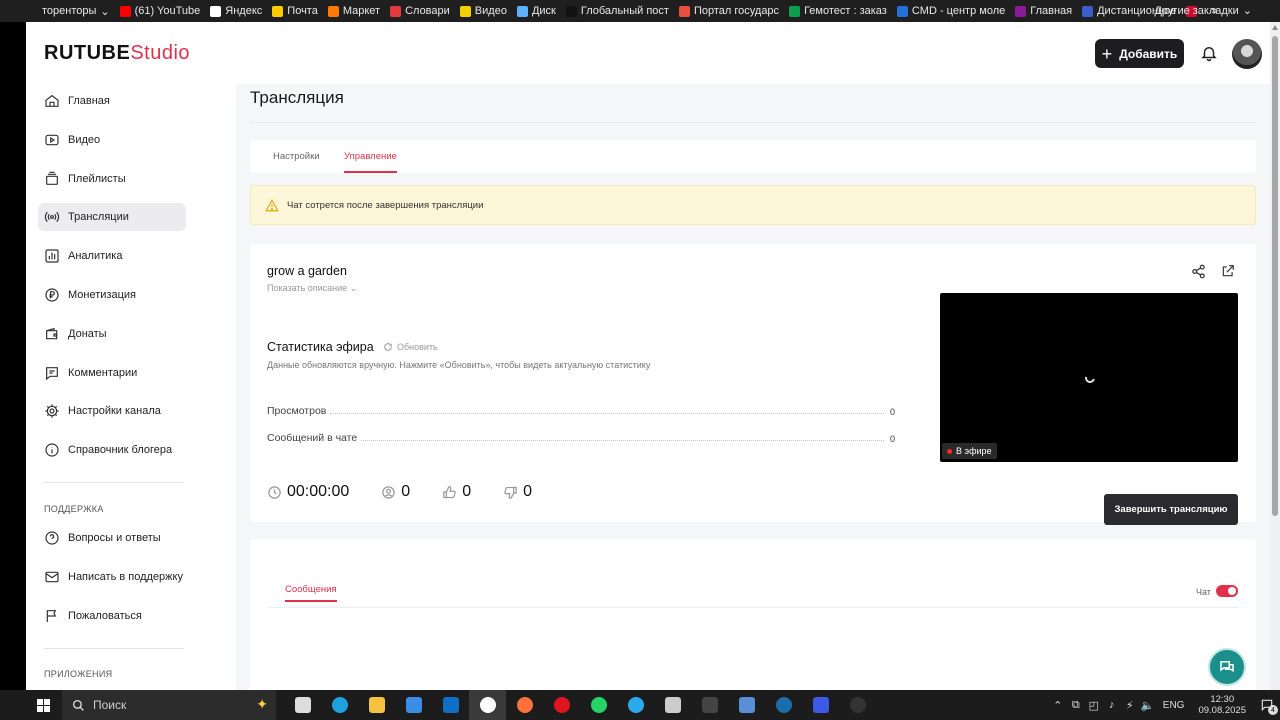 The width and height of the screenshot is (1280, 720). I want to click on tray-glyph-icon: ◰, so click(1094, 705).